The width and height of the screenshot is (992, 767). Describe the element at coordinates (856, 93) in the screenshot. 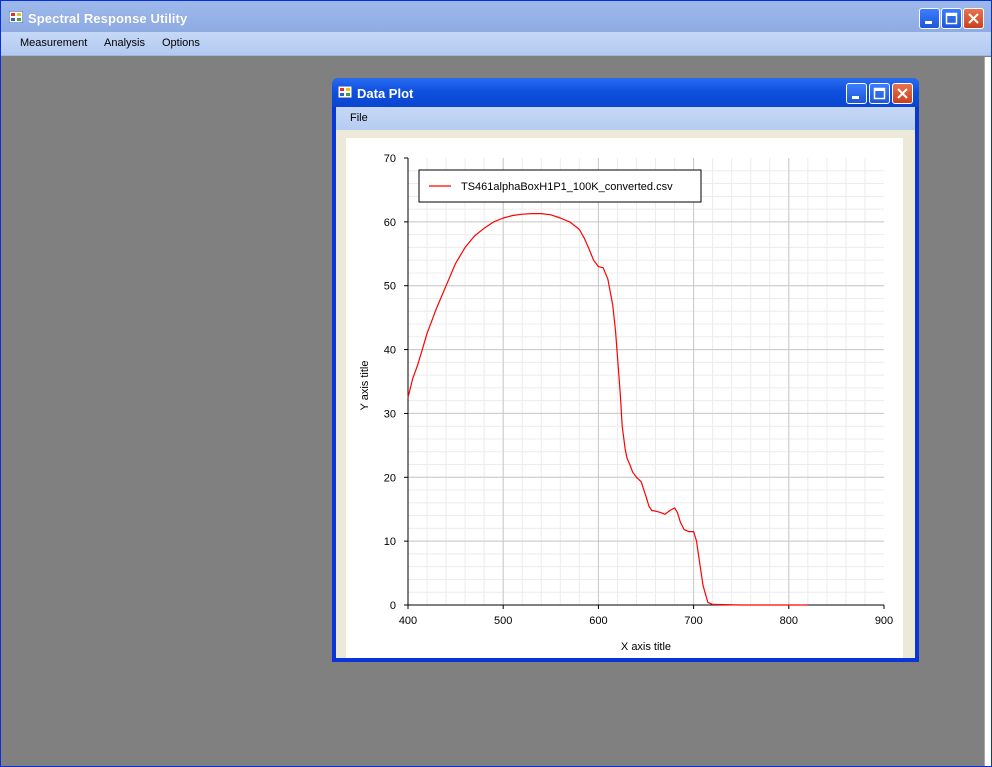

I see `child-minimize-button` at that location.